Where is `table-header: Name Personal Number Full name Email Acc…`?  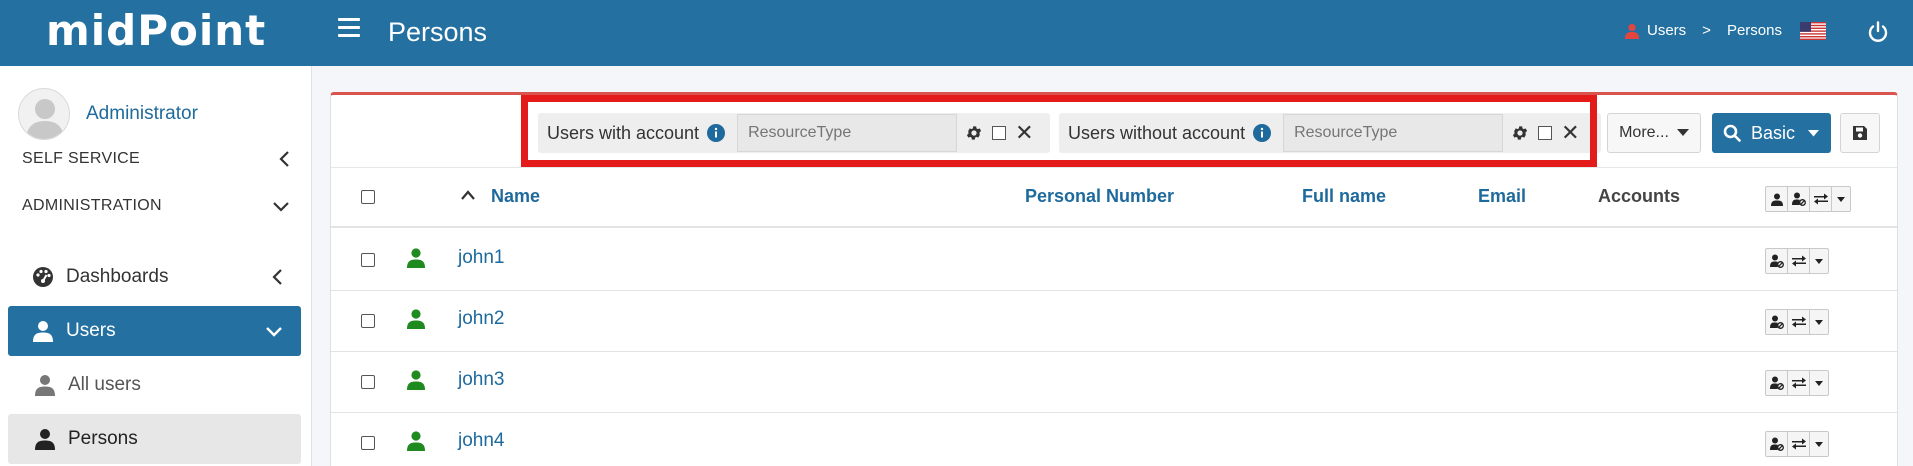
table-header: Name Personal Number Full name Email Acc… is located at coordinates (1114, 198).